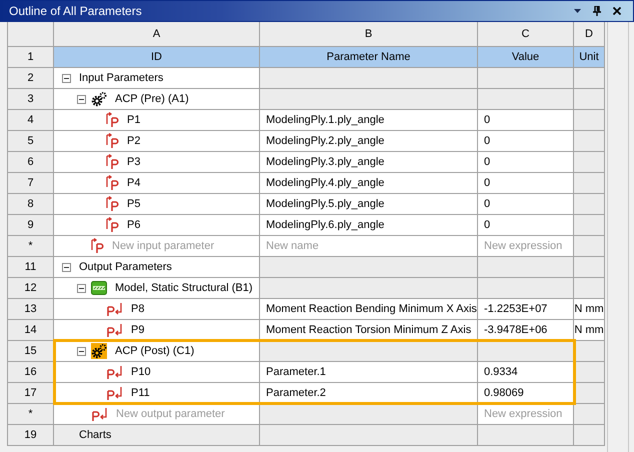  What do you see at coordinates (369, 330) in the screenshot?
I see `table-cell: Moment Reaction Torsion Minimum Z Axis` at bounding box center [369, 330].